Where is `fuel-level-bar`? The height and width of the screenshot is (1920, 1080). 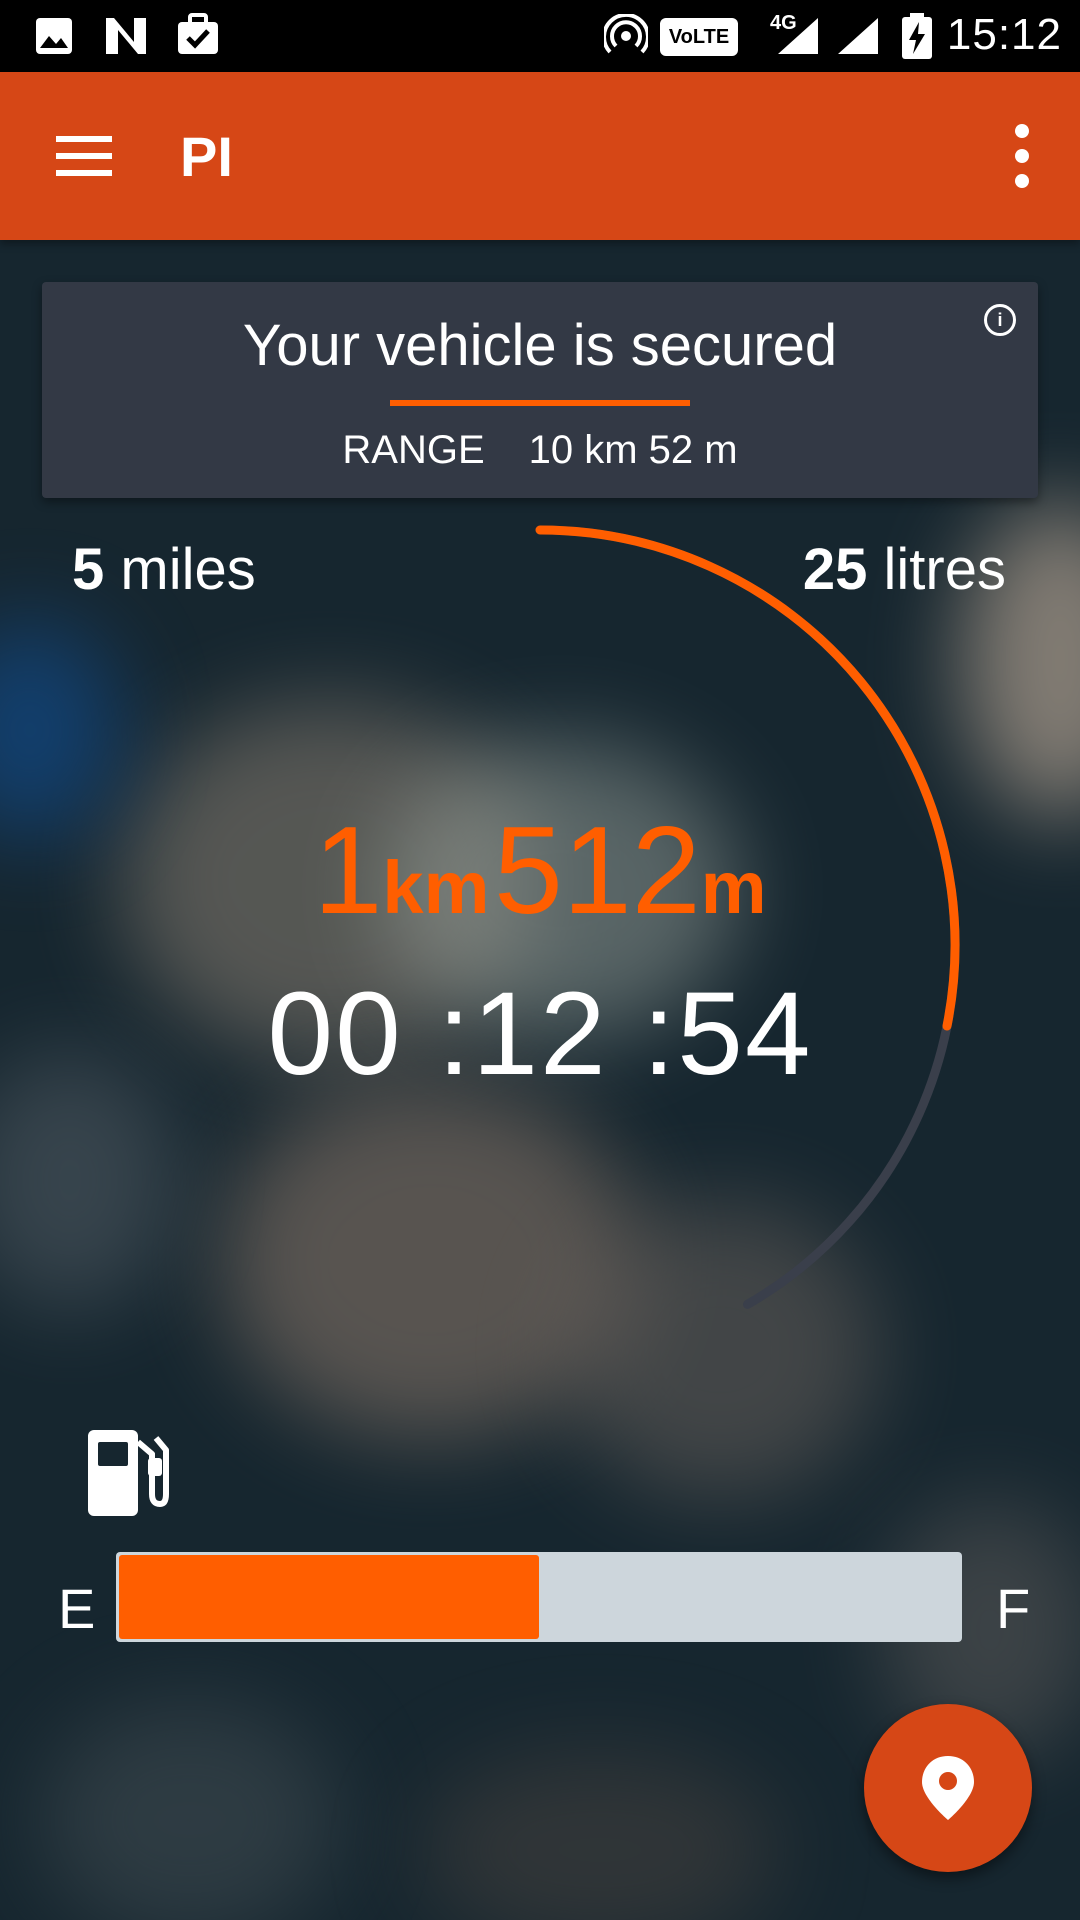 fuel-level-bar is located at coordinates (539, 1597).